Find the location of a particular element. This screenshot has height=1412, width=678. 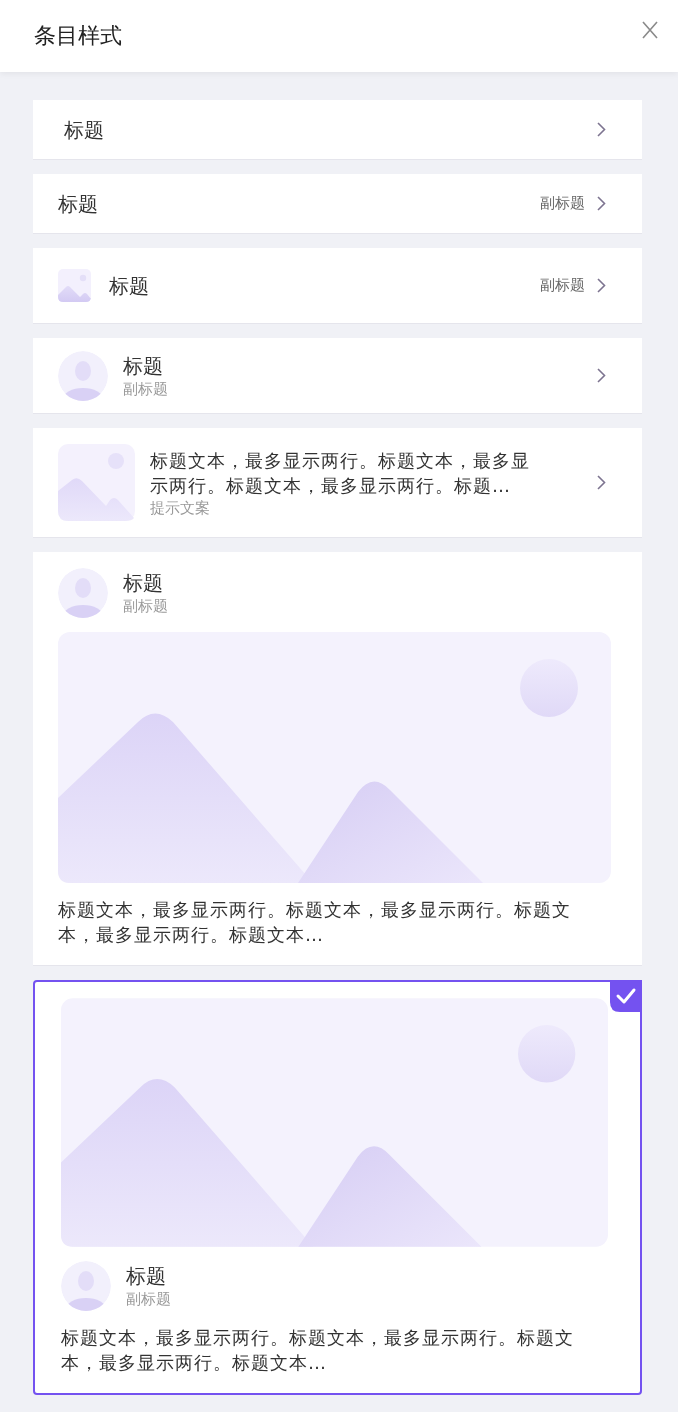

list-card: 标题 is located at coordinates (337, 130).